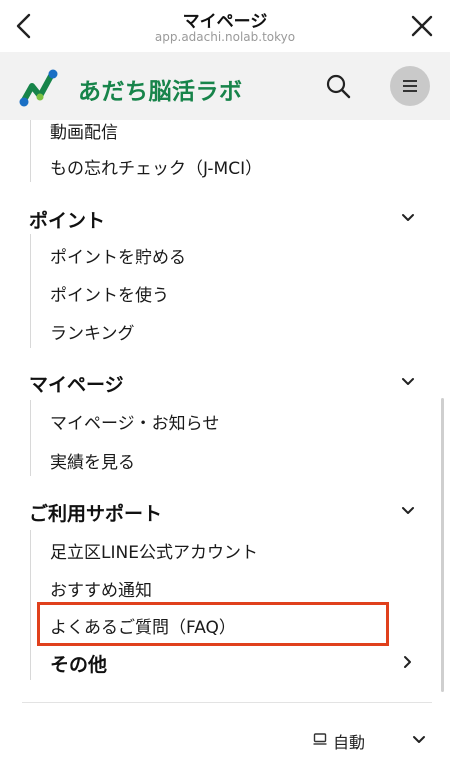 The height and width of the screenshot is (777, 450). I want to click on browser-url: app.adachi.nolab.tokyo, so click(225, 37).